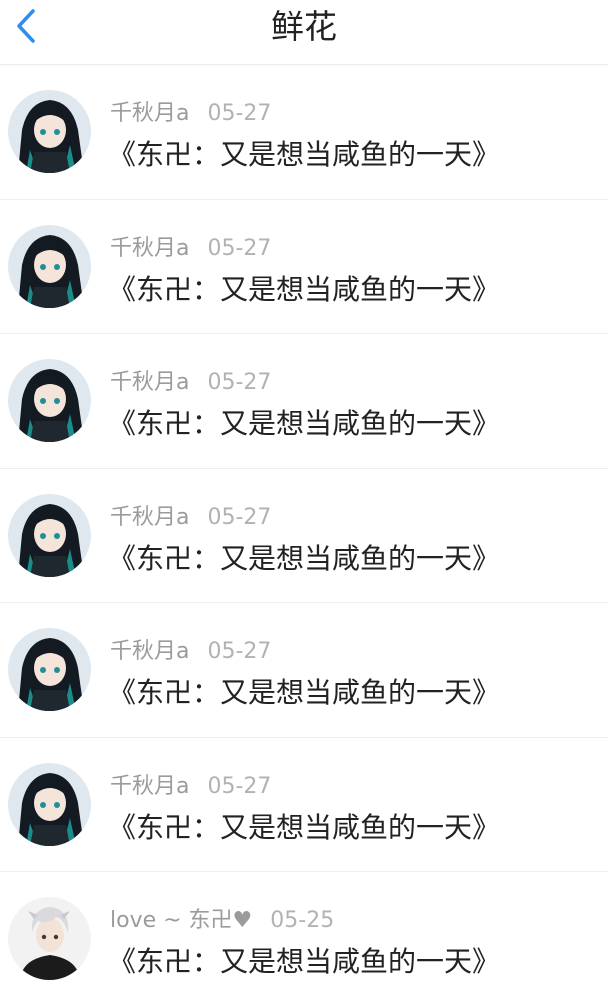 The width and height of the screenshot is (608, 1007). I want to click on top-navigation-bar: 鲜花, so click(304, 32).